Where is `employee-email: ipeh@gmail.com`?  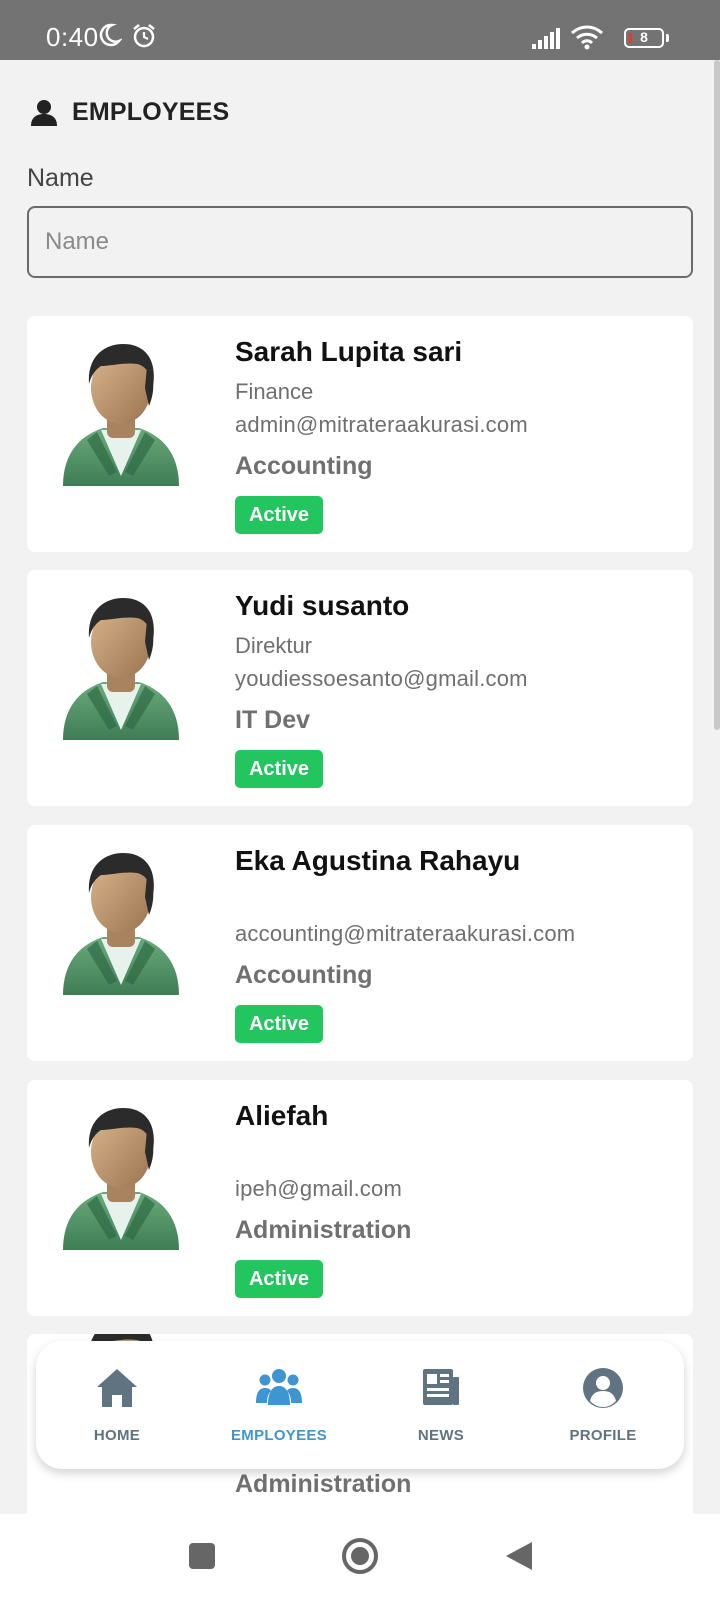
employee-email: ipeh@gmail.com is located at coordinates (318, 1188).